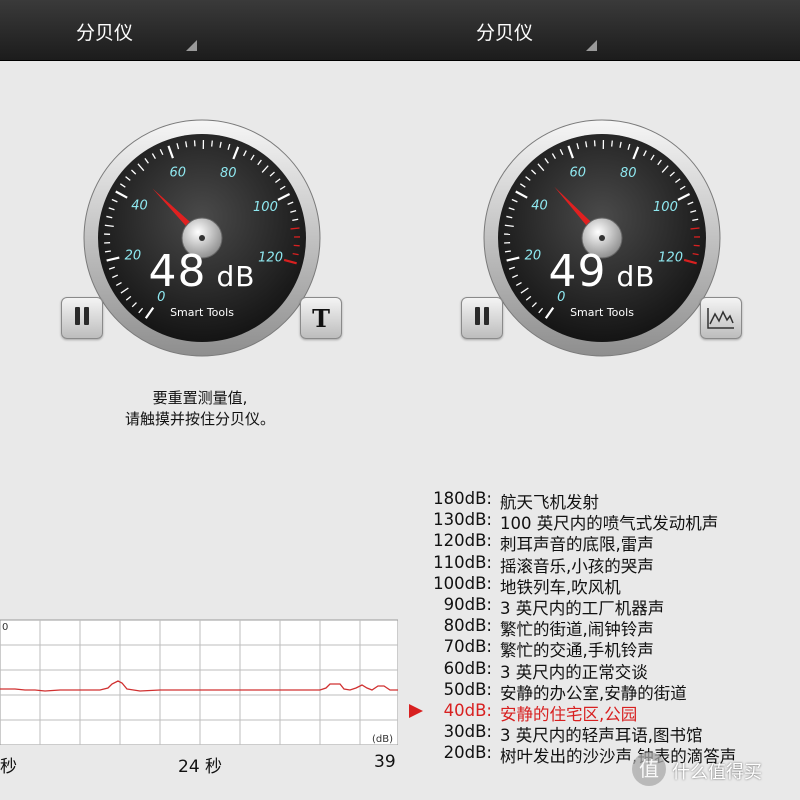 The width and height of the screenshot is (800, 800). What do you see at coordinates (600, 648) in the screenshot?
I see `reference-row: 70dB: 繁忙的交通,手机铃声` at bounding box center [600, 648].